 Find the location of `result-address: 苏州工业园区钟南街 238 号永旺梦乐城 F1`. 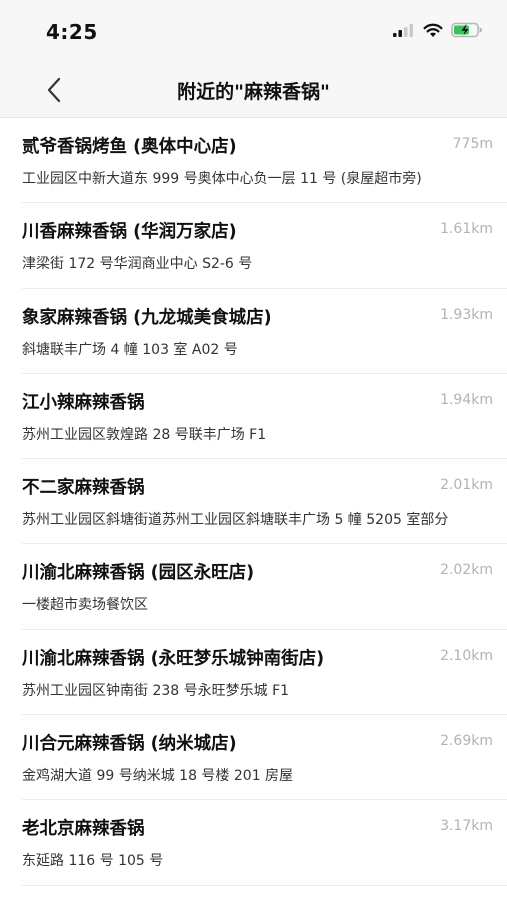

result-address: 苏州工业园区钟南街 238 号永旺梦乐城 F1 is located at coordinates (156, 690).